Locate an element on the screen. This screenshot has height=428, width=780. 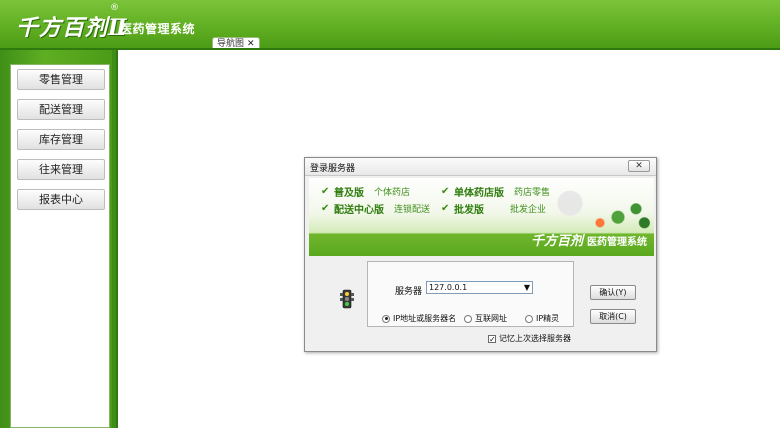
sidebar-item-accounts: 往来管理 is located at coordinates (61, 169).